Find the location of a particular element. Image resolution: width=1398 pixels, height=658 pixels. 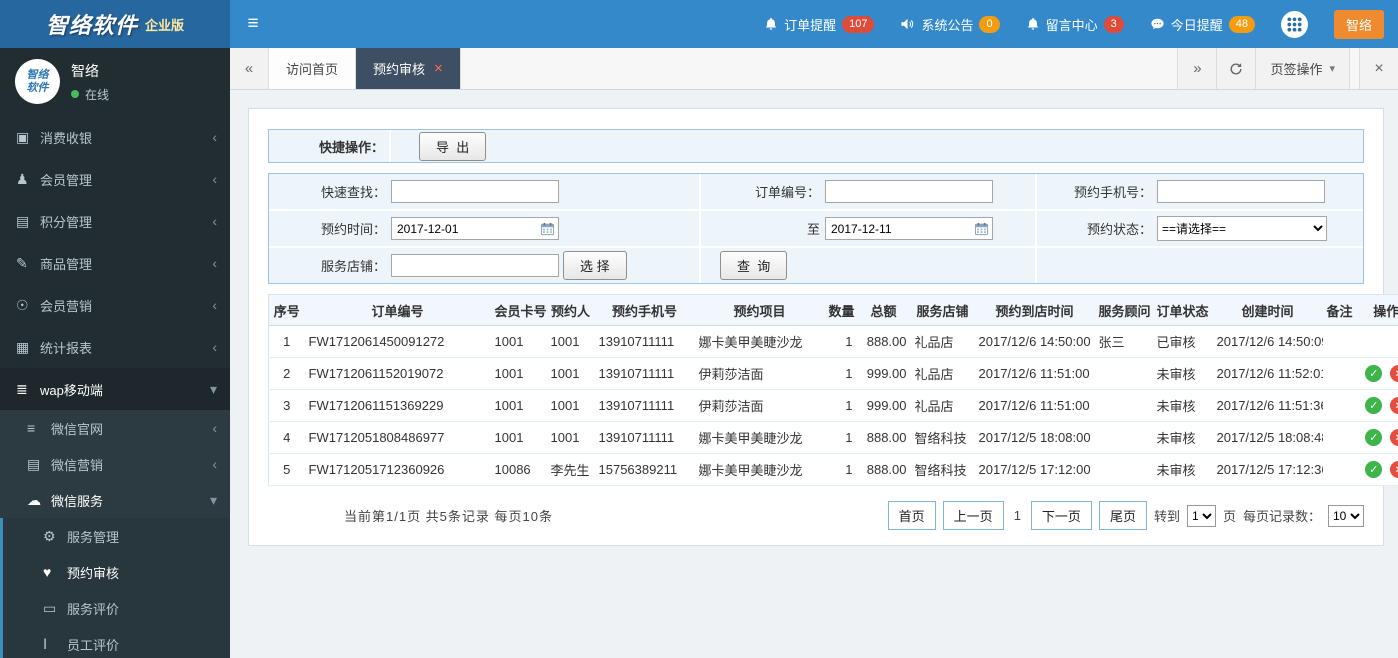

sidebar-toggle-button: ≡ is located at coordinates (253, 24).